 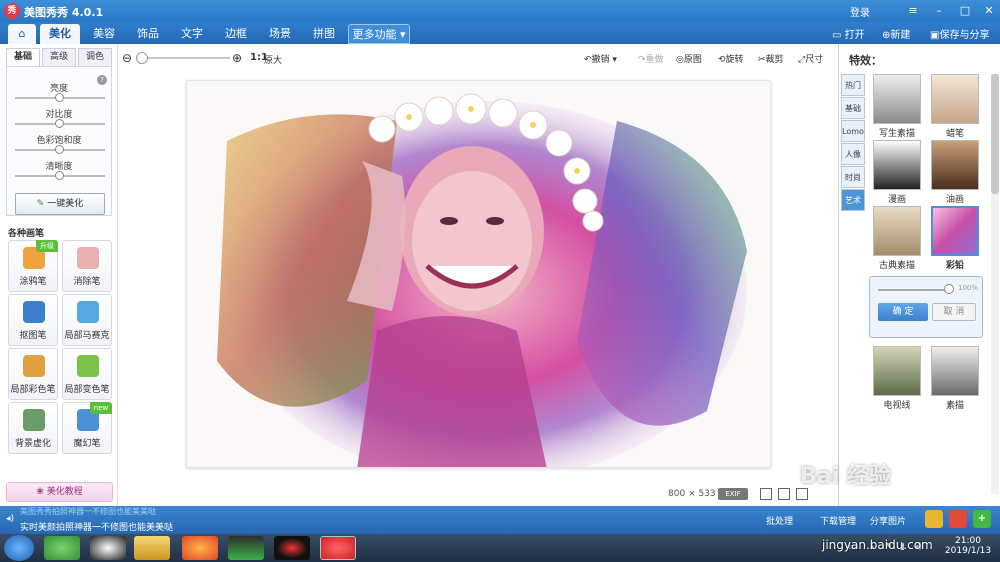 What do you see at coordinates (903, 312) in the screenshot?
I see `confirm-button: 确 定` at bounding box center [903, 312].